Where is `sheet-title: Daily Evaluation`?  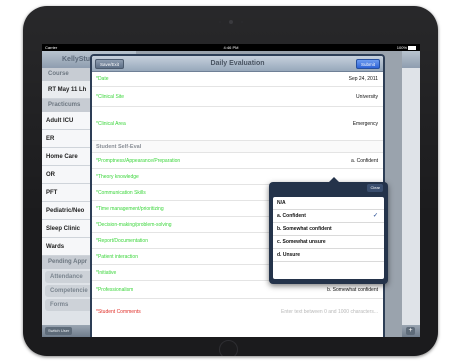 sheet-title: Daily Evaluation is located at coordinates (237, 63).